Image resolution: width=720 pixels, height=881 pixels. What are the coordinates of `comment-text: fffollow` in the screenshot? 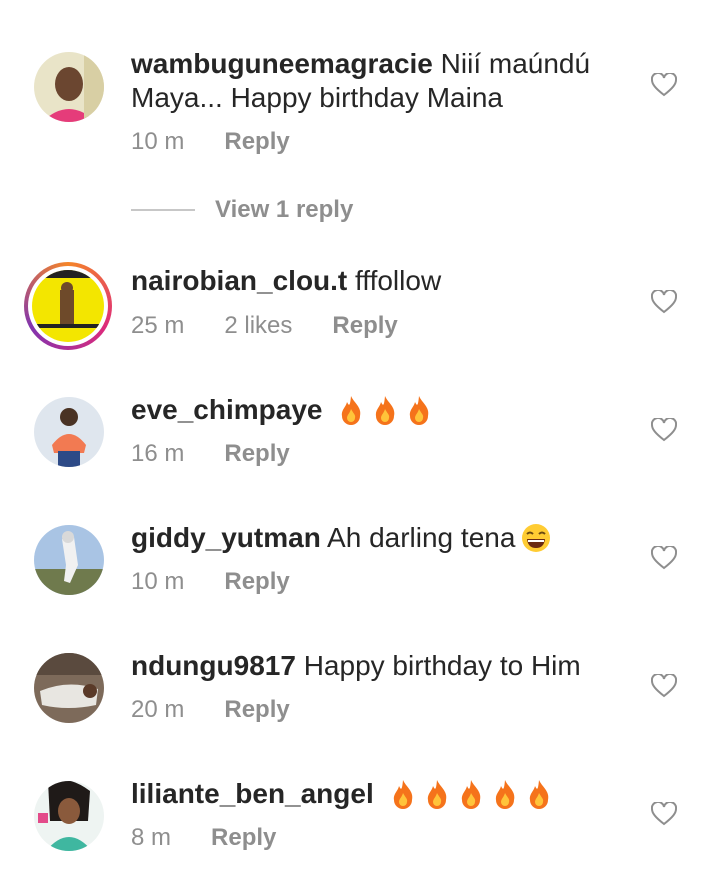 It's located at (398, 280).